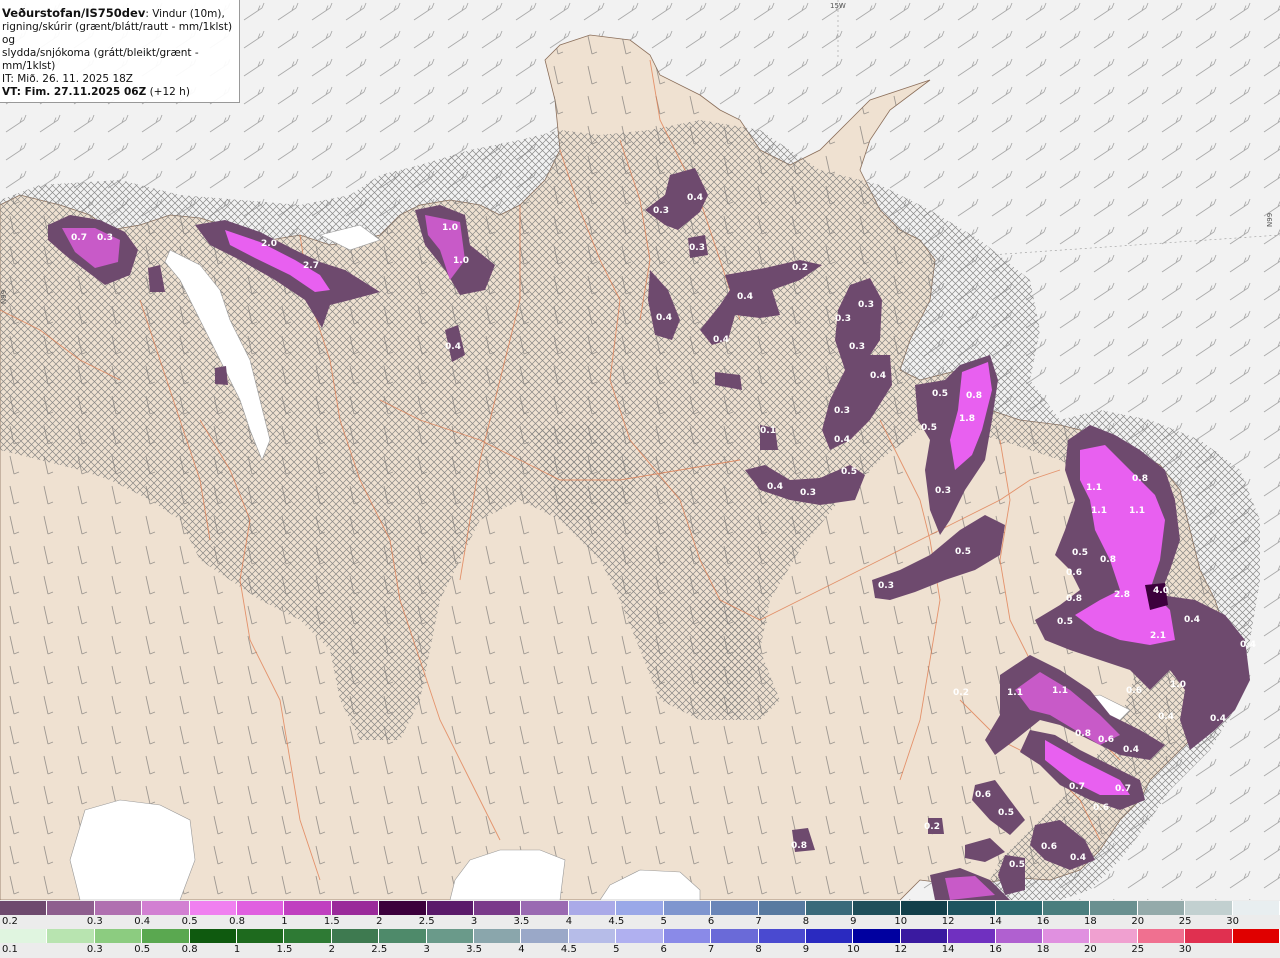 This screenshot has height=958, width=1280. I want to click on grid-label-left: N99, so click(4, 297).